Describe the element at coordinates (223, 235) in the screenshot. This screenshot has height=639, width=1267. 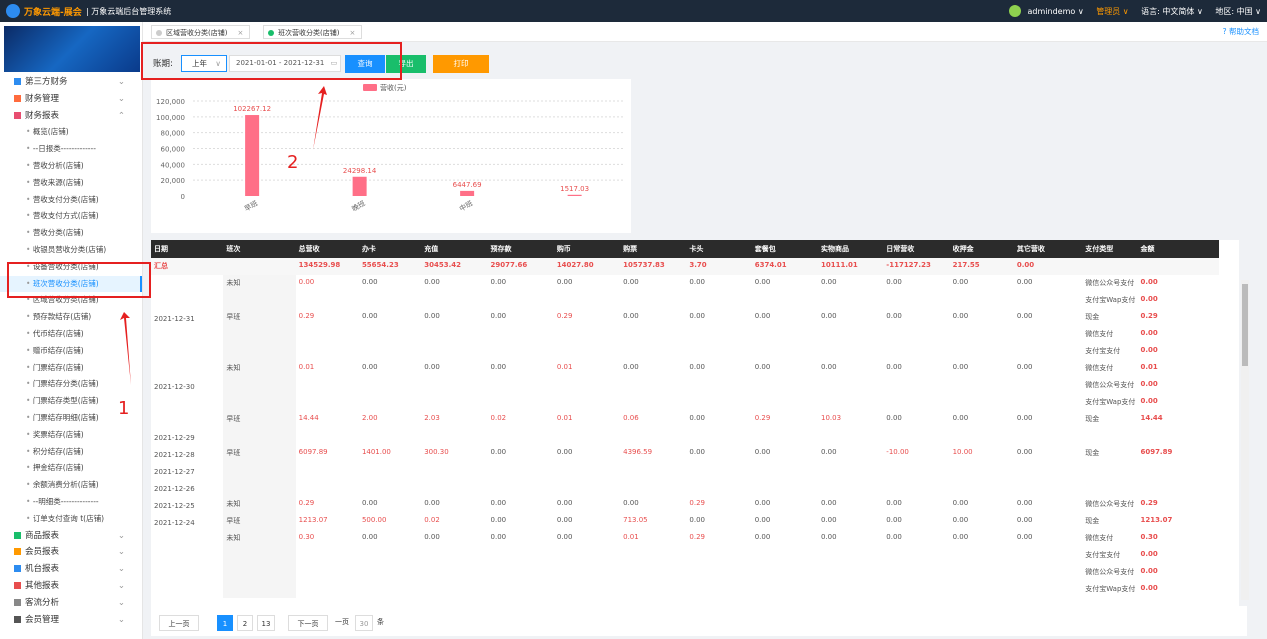
I see `annotation-arrows` at that location.